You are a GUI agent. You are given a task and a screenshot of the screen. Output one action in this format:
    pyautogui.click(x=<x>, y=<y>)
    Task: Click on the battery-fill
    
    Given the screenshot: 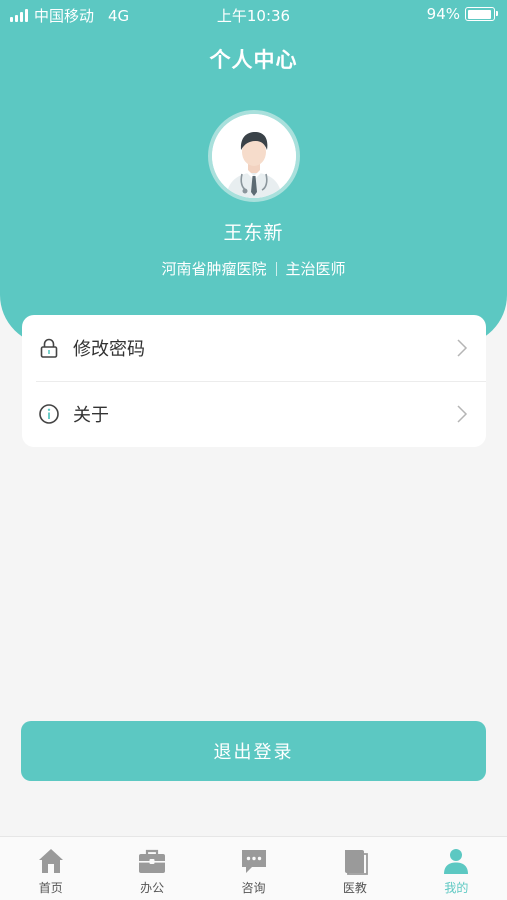 What is the action you would take?
    pyautogui.click(x=479, y=14)
    